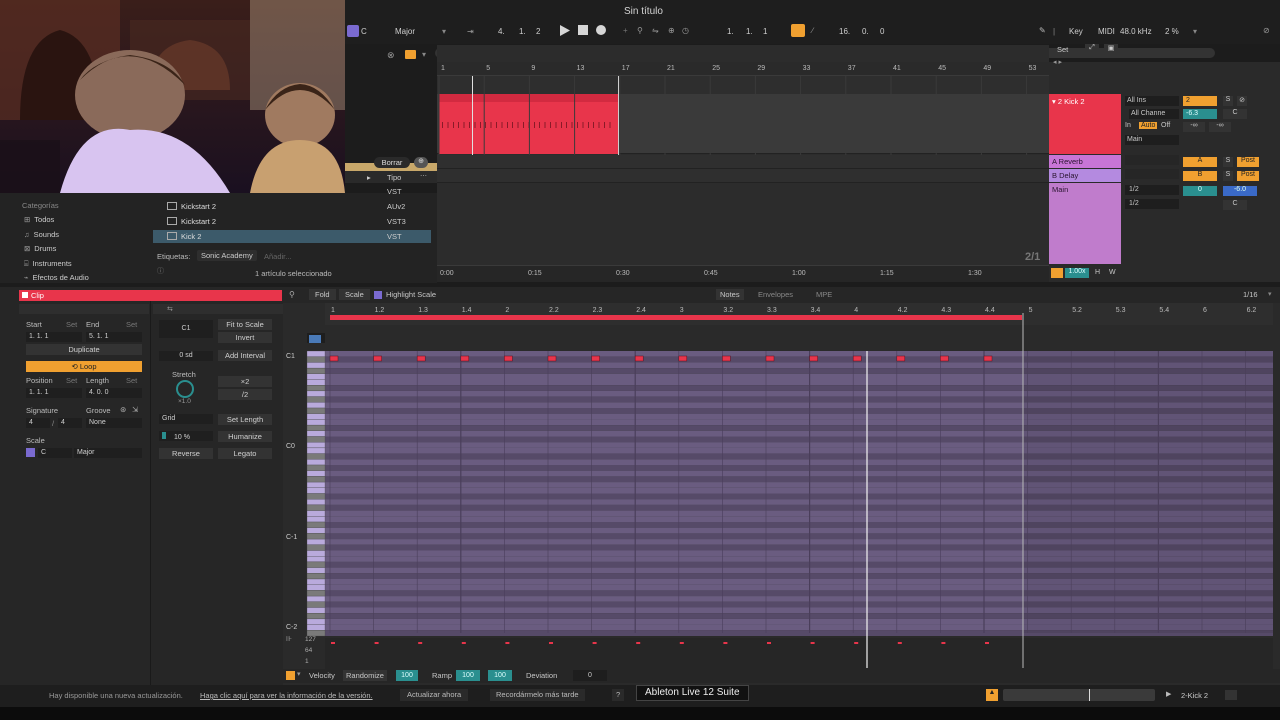 The width and height of the screenshot is (1280, 720). Describe the element at coordinates (1085, 161) in the screenshot. I see `track-header-reverb: A Reverb` at that location.